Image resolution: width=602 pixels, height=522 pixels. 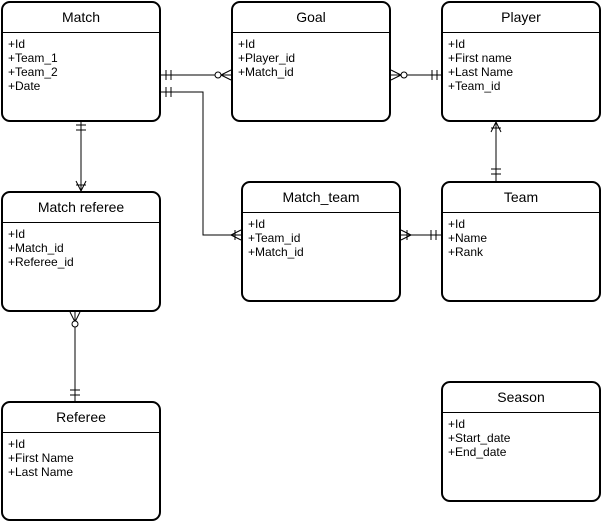 I want to click on attribute: +Date, so click(x=24, y=86).